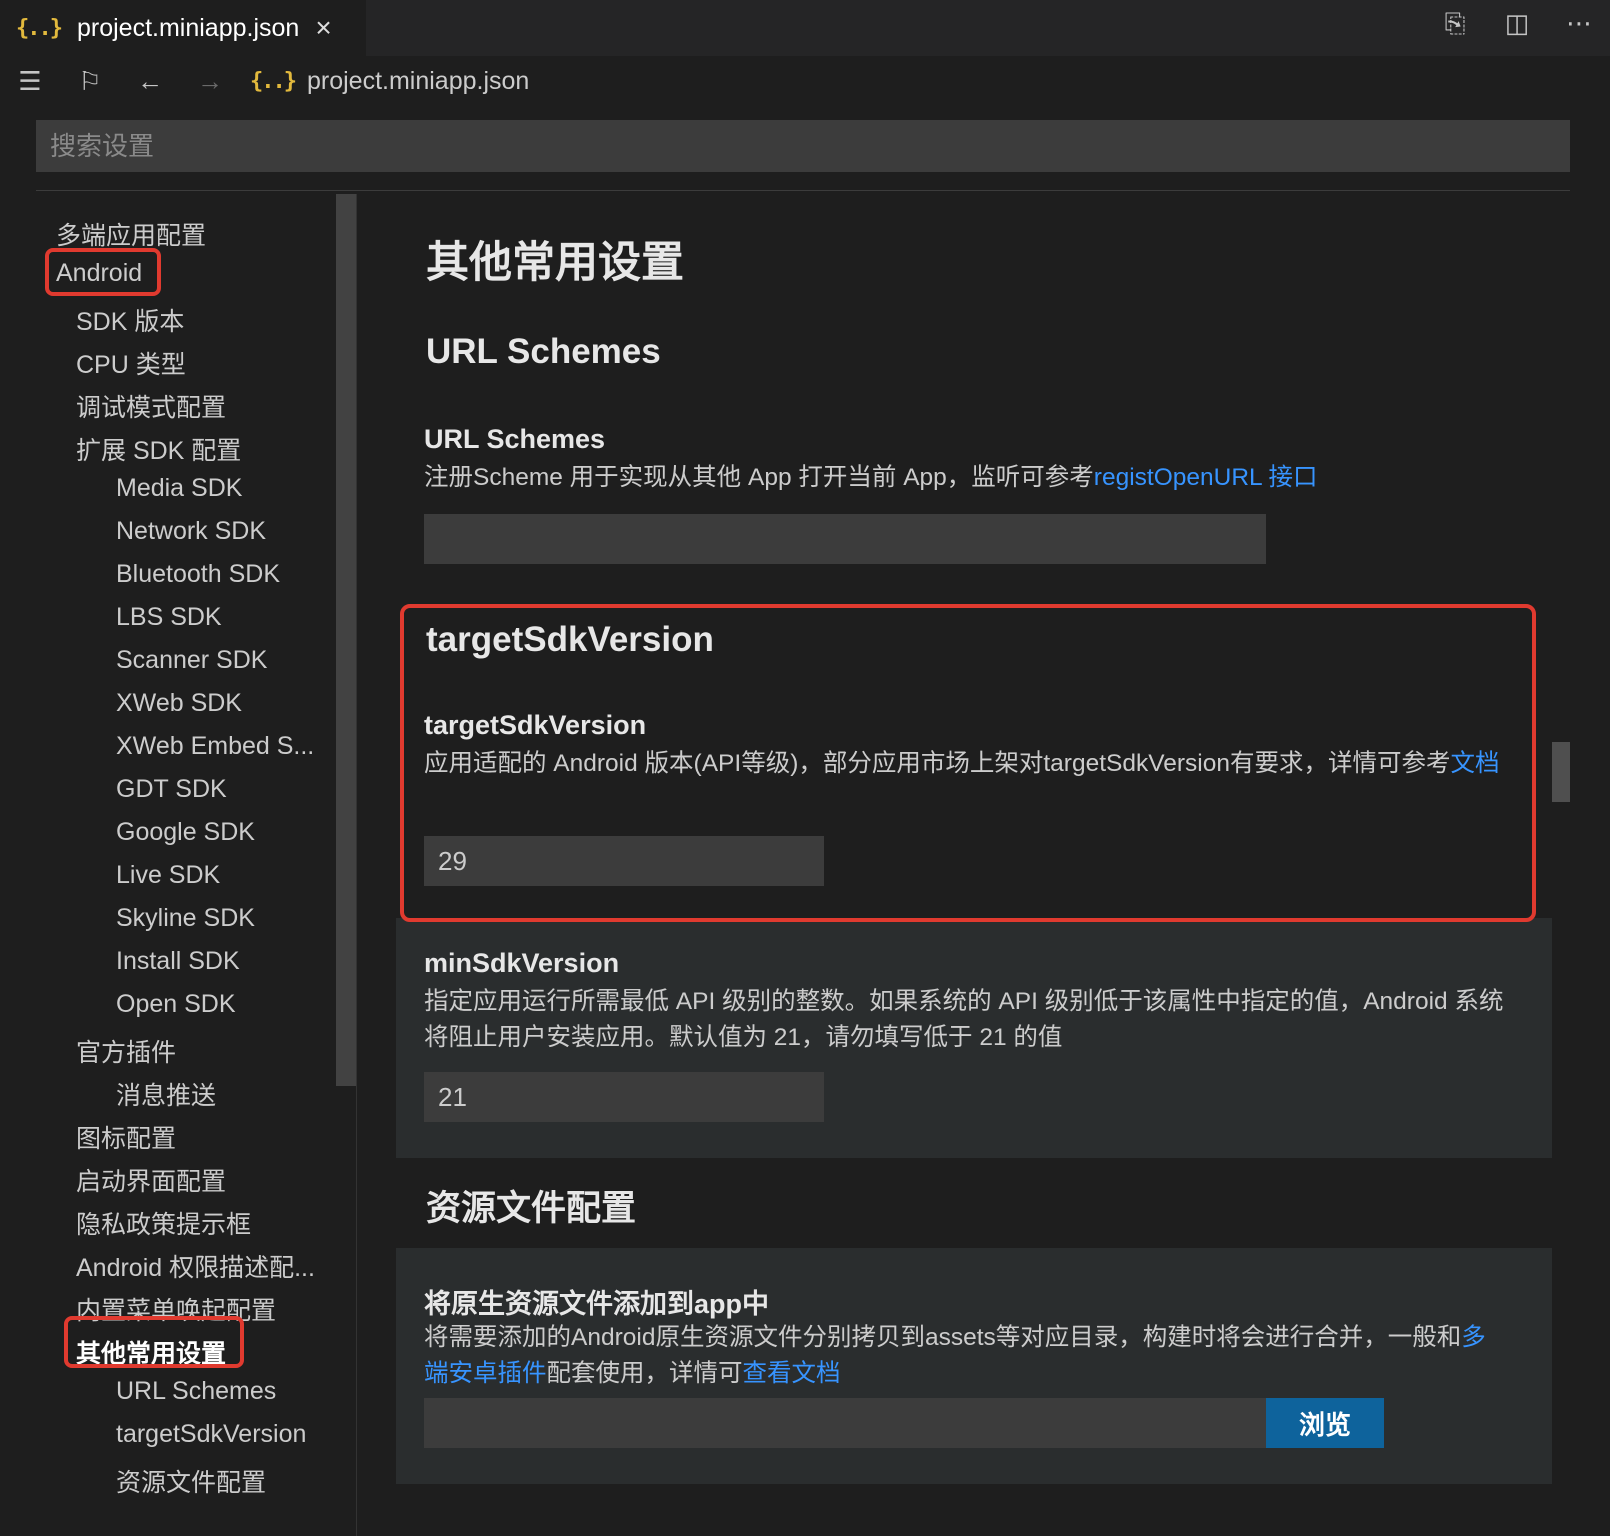  Describe the element at coordinates (803, 190) in the screenshot. I see `divider` at that location.